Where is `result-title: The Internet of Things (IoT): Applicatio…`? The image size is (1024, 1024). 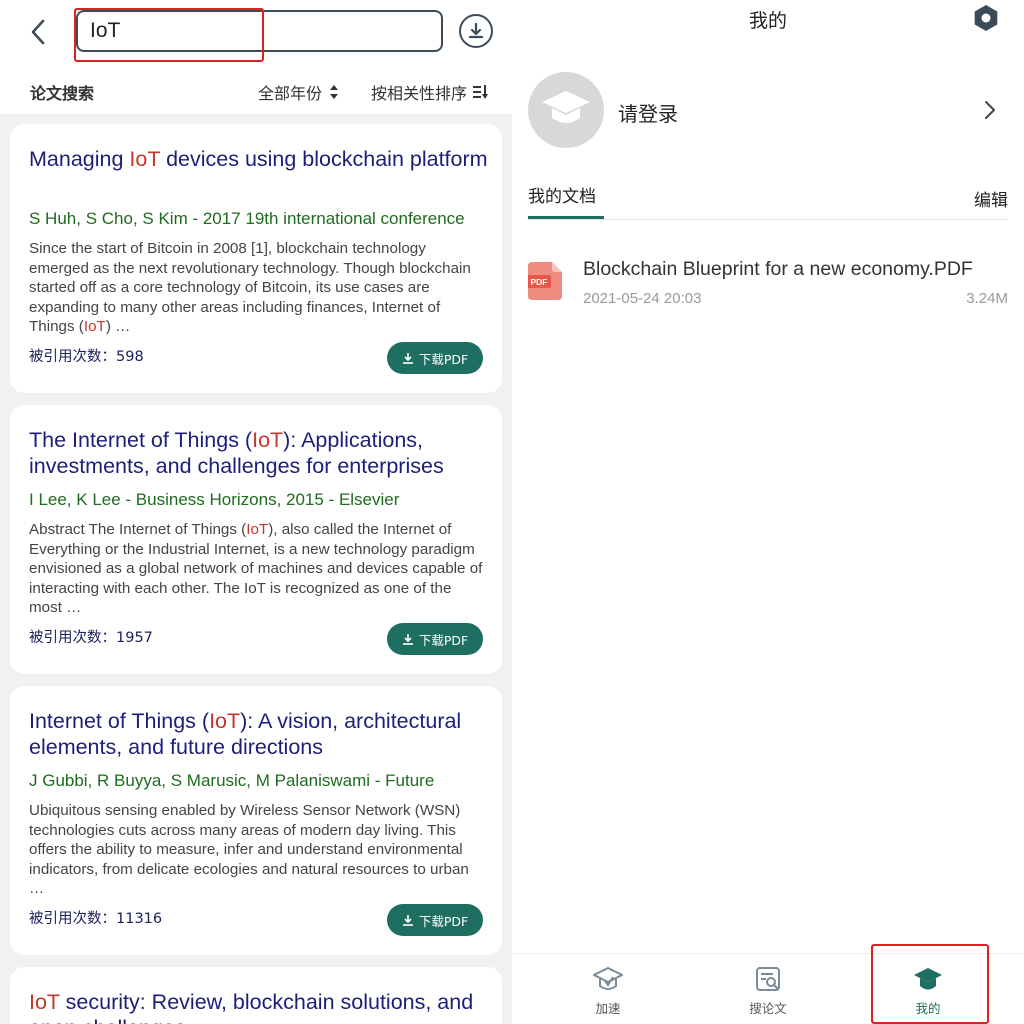 result-title: The Internet of Things (IoT): Applicatio… is located at coordinates (259, 453).